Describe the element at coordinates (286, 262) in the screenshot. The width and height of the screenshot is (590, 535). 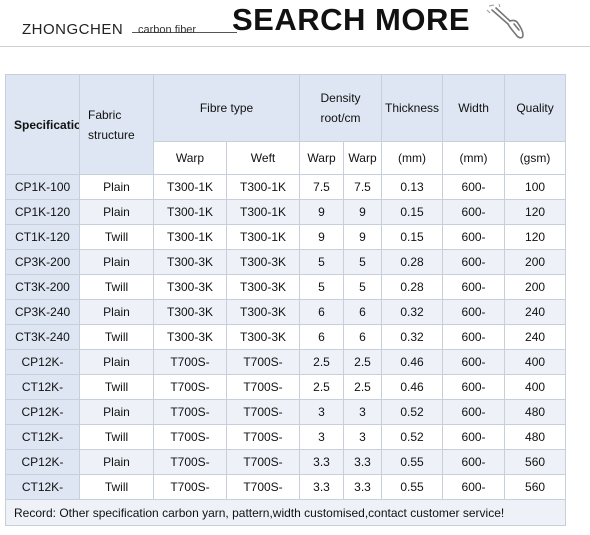
I see `table-row: CP3K-200 Plain T300-3K T300-3K 5 5 0.28 600- 200` at that location.